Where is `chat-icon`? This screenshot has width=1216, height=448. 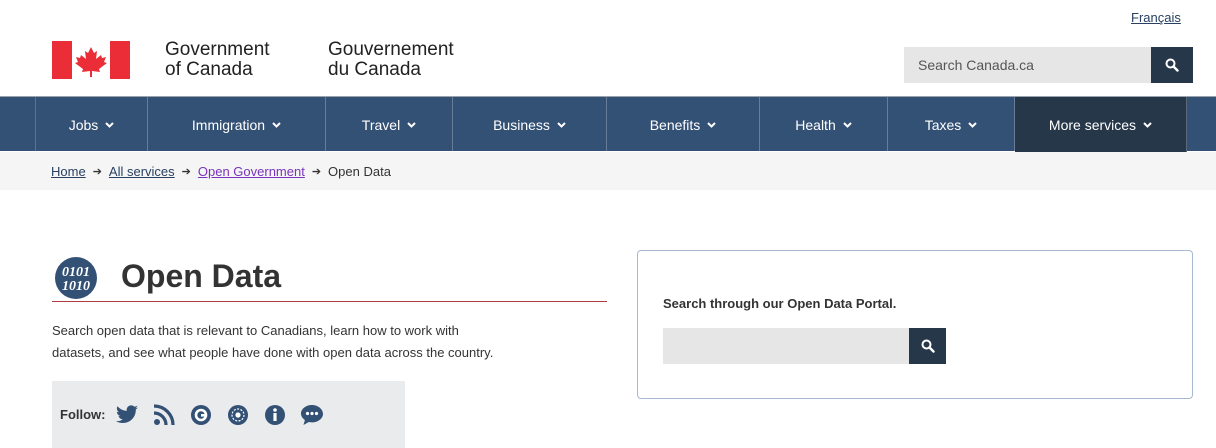 chat-icon is located at coordinates (312, 415).